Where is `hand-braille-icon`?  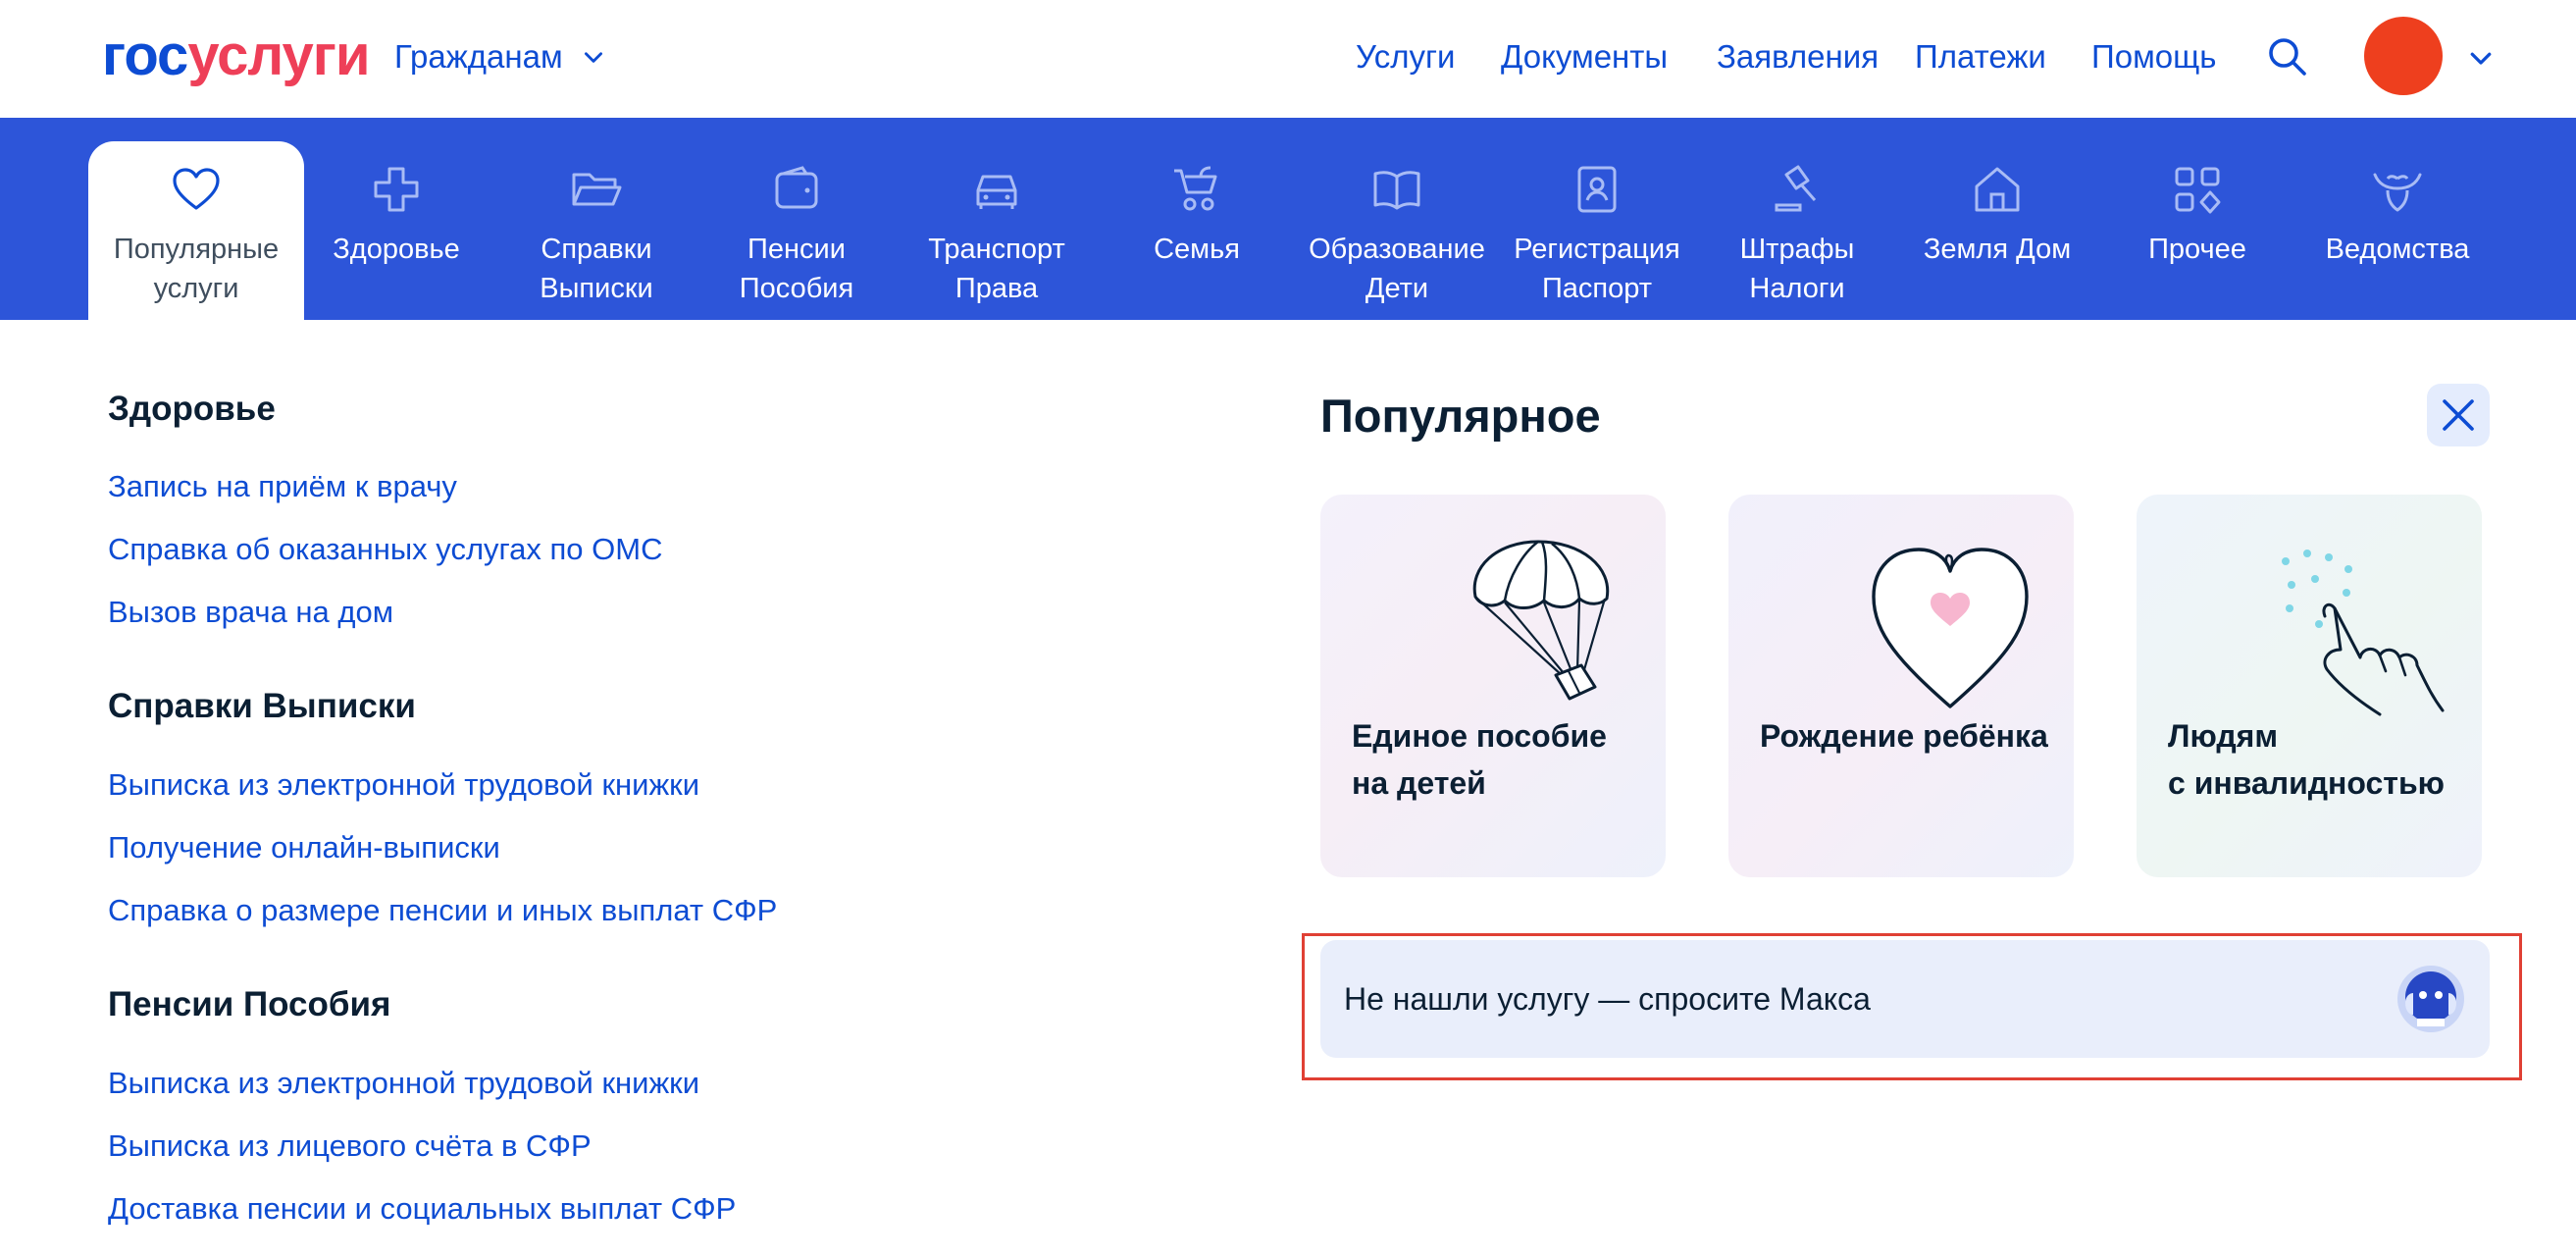 hand-braille-icon is located at coordinates (2363, 633).